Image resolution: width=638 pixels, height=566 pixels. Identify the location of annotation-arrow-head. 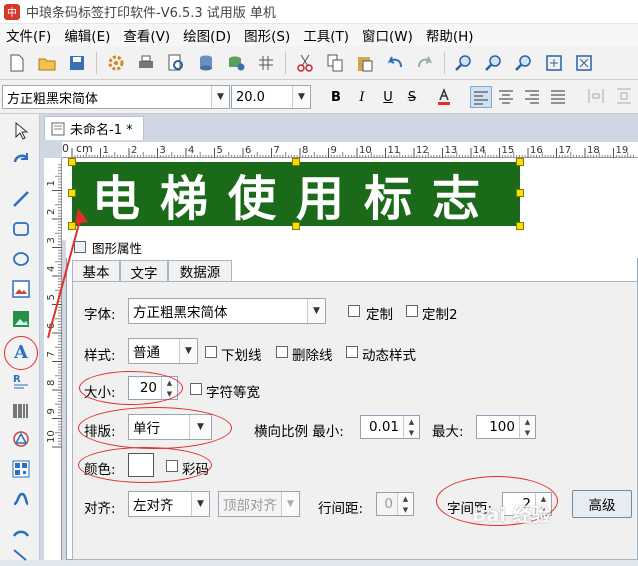
(81, 216).